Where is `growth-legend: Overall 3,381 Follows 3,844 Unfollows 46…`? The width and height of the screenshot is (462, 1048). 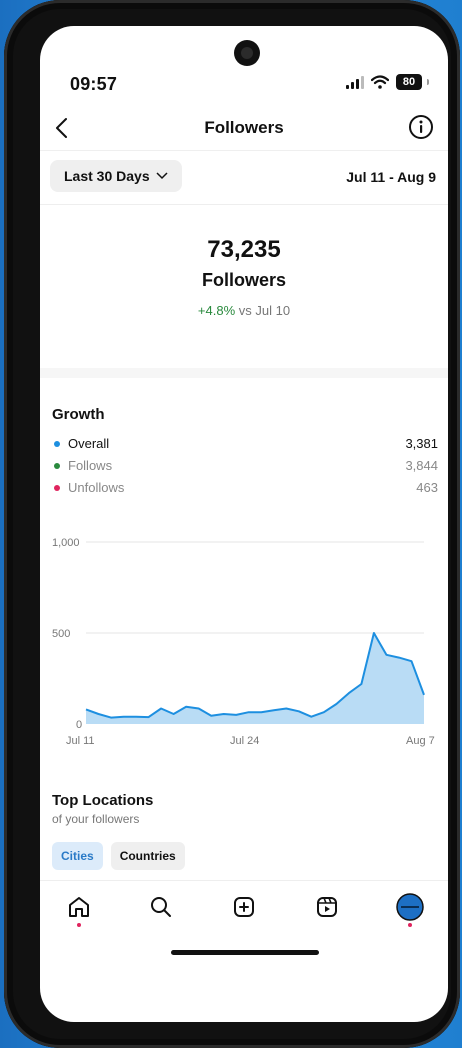
growth-legend: Overall 3,381 Follows 3,844 Unfollows 46… is located at coordinates (245, 469).